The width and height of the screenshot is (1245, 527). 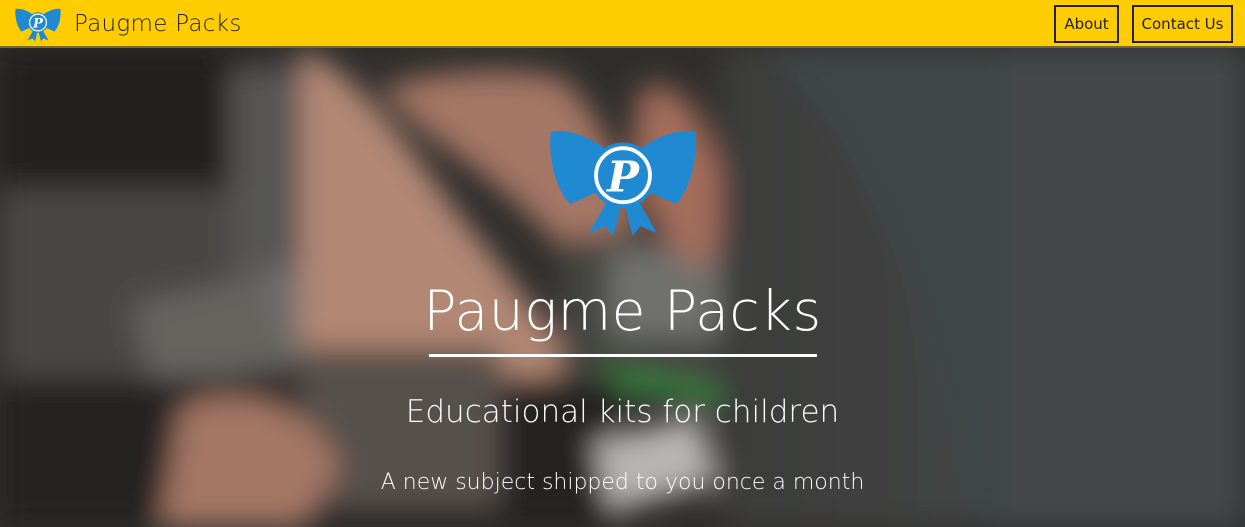 What do you see at coordinates (622, 311) in the screenshot?
I see `hero-title: Paugme Packs` at bounding box center [622, 311].